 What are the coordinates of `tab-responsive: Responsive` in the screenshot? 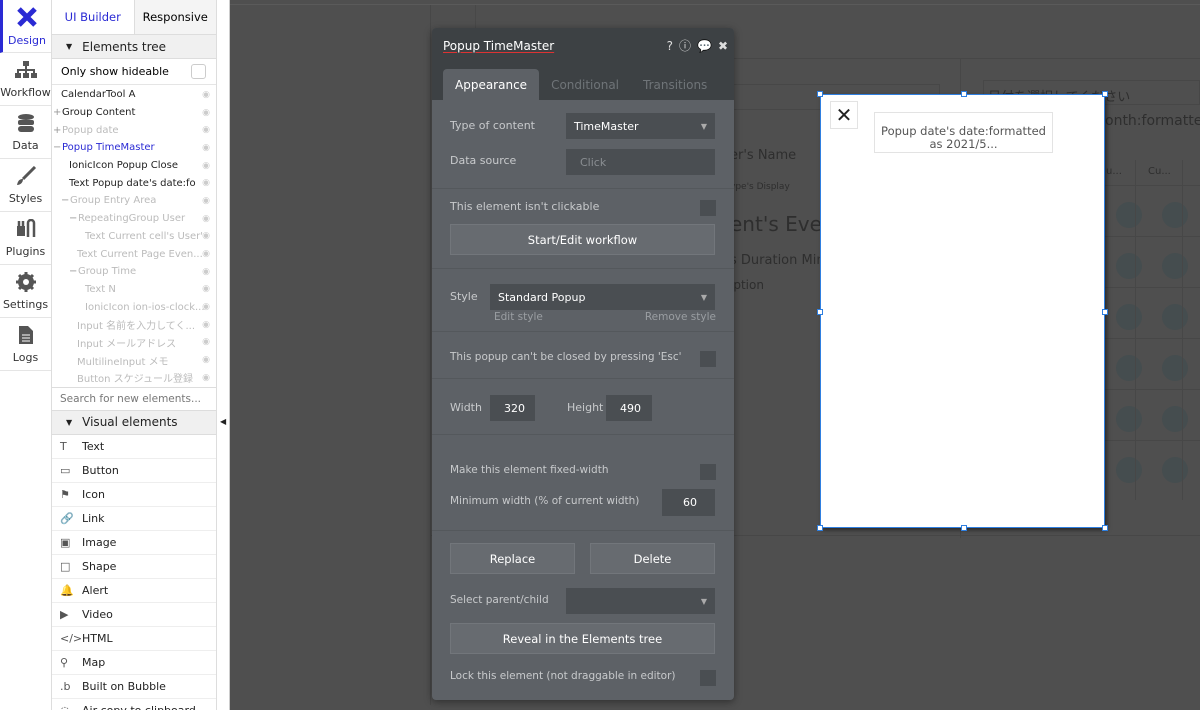 It's located at (174, 17).